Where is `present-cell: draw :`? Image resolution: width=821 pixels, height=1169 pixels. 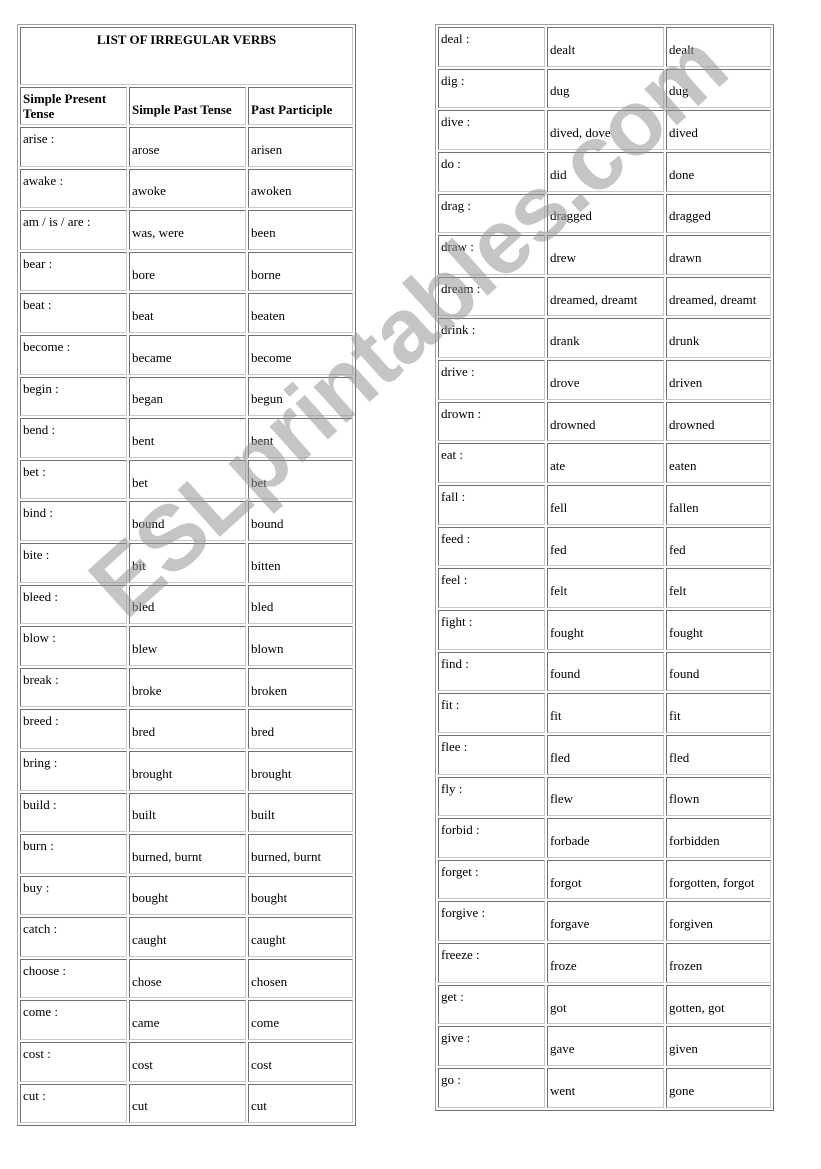 present-cell: draw : is located at coordinates (491, 255).